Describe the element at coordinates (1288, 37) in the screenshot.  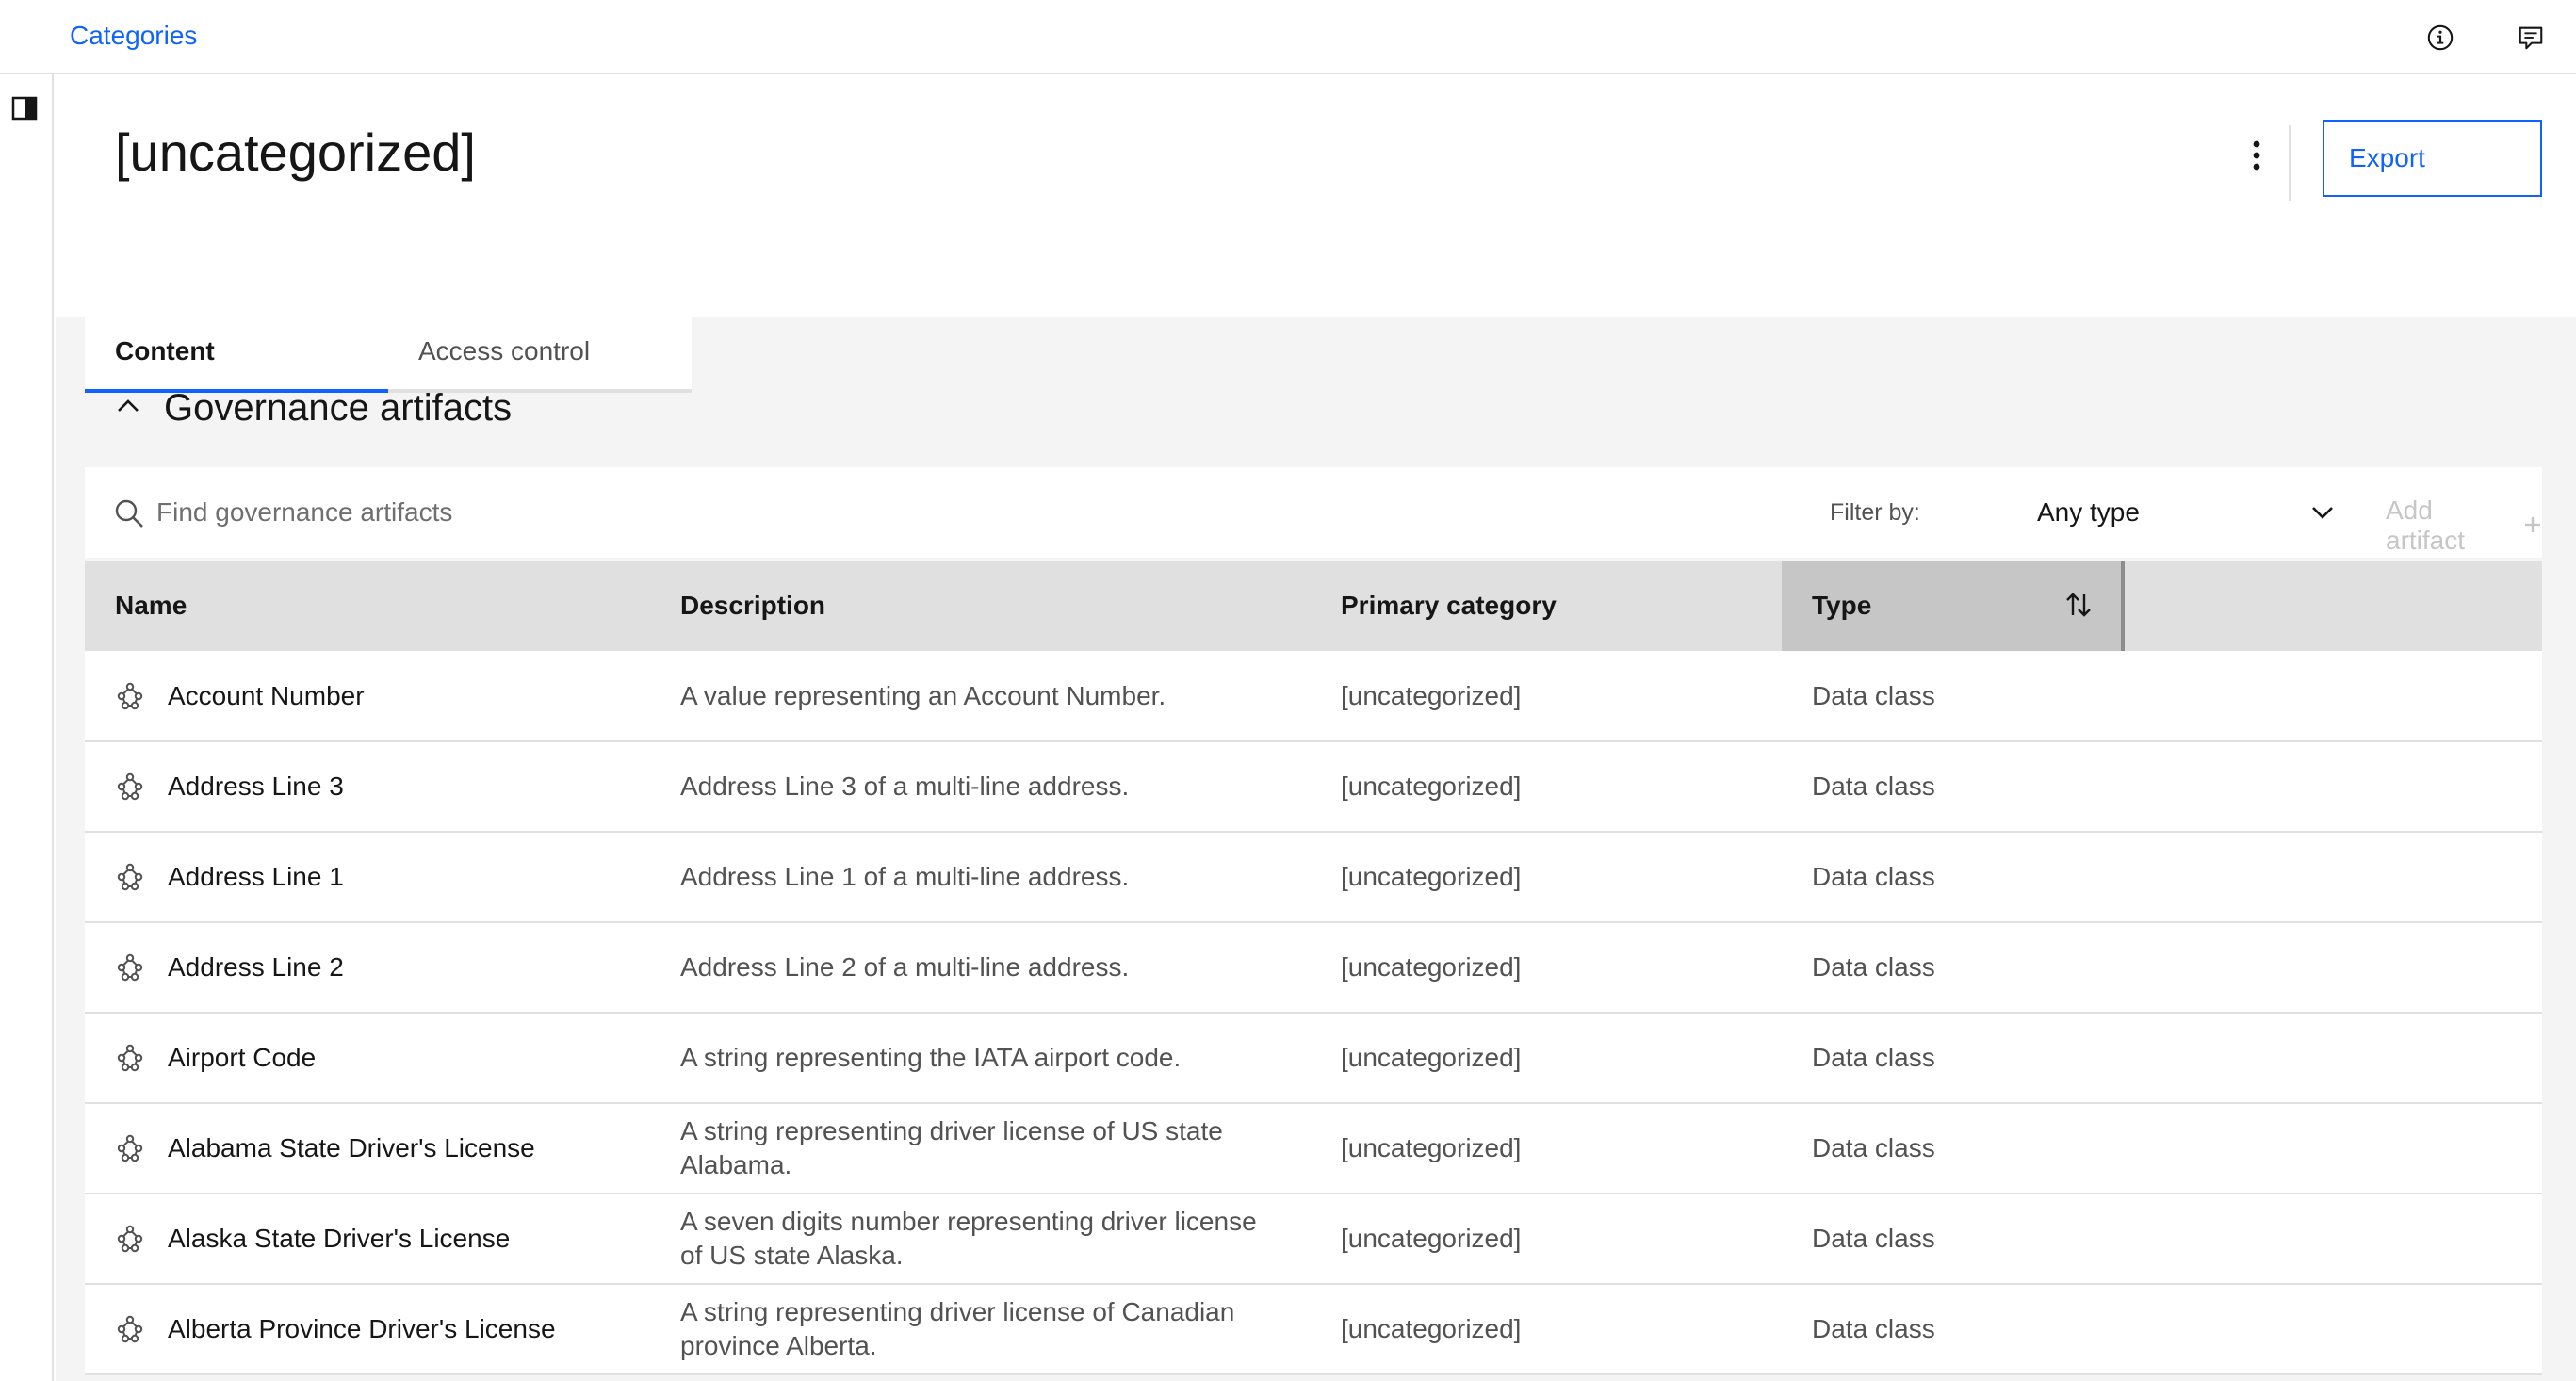
I see `top-bar: Categories` at that location.